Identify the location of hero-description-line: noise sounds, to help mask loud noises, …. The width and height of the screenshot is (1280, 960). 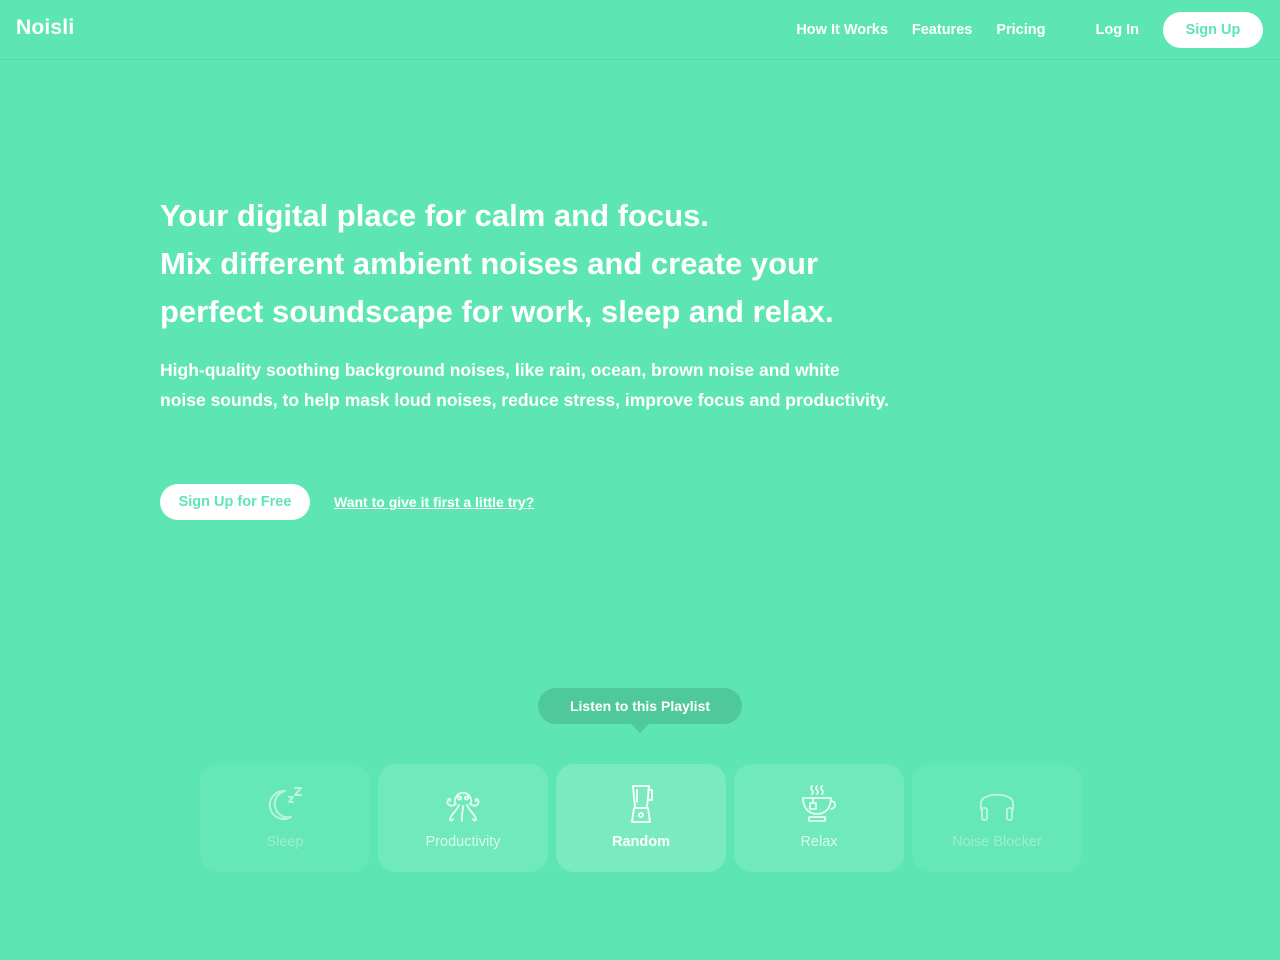
(525, 400).